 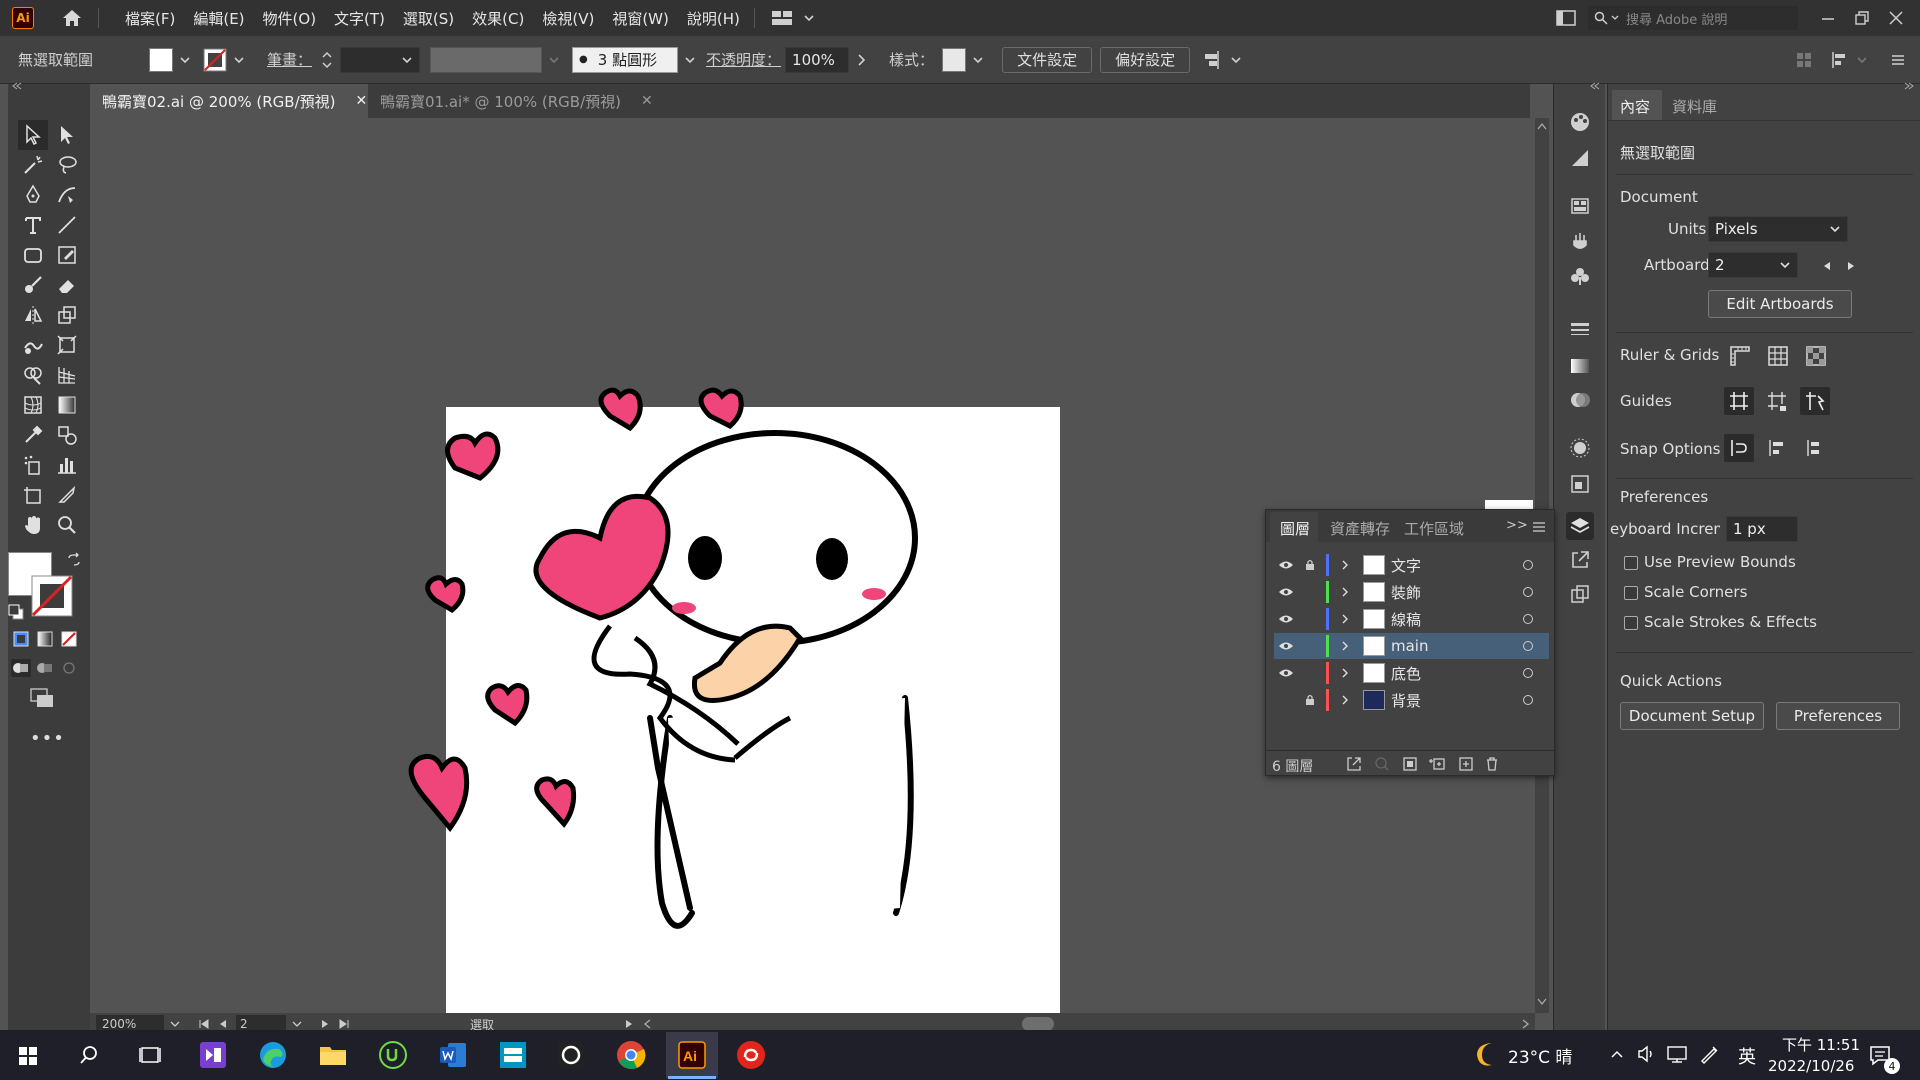 I want to click on layer-row: 文字, so click(x=1411, y=565).